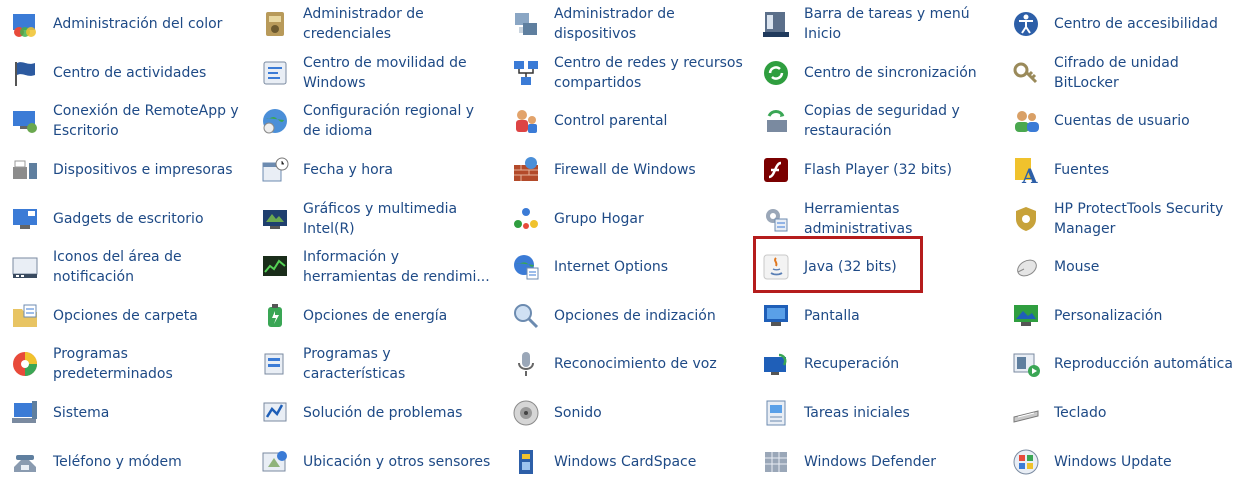 This screenshot has width=1241, height=486. I want to click on control-panel-item-personalization: Personalización, so click(1121, 316).